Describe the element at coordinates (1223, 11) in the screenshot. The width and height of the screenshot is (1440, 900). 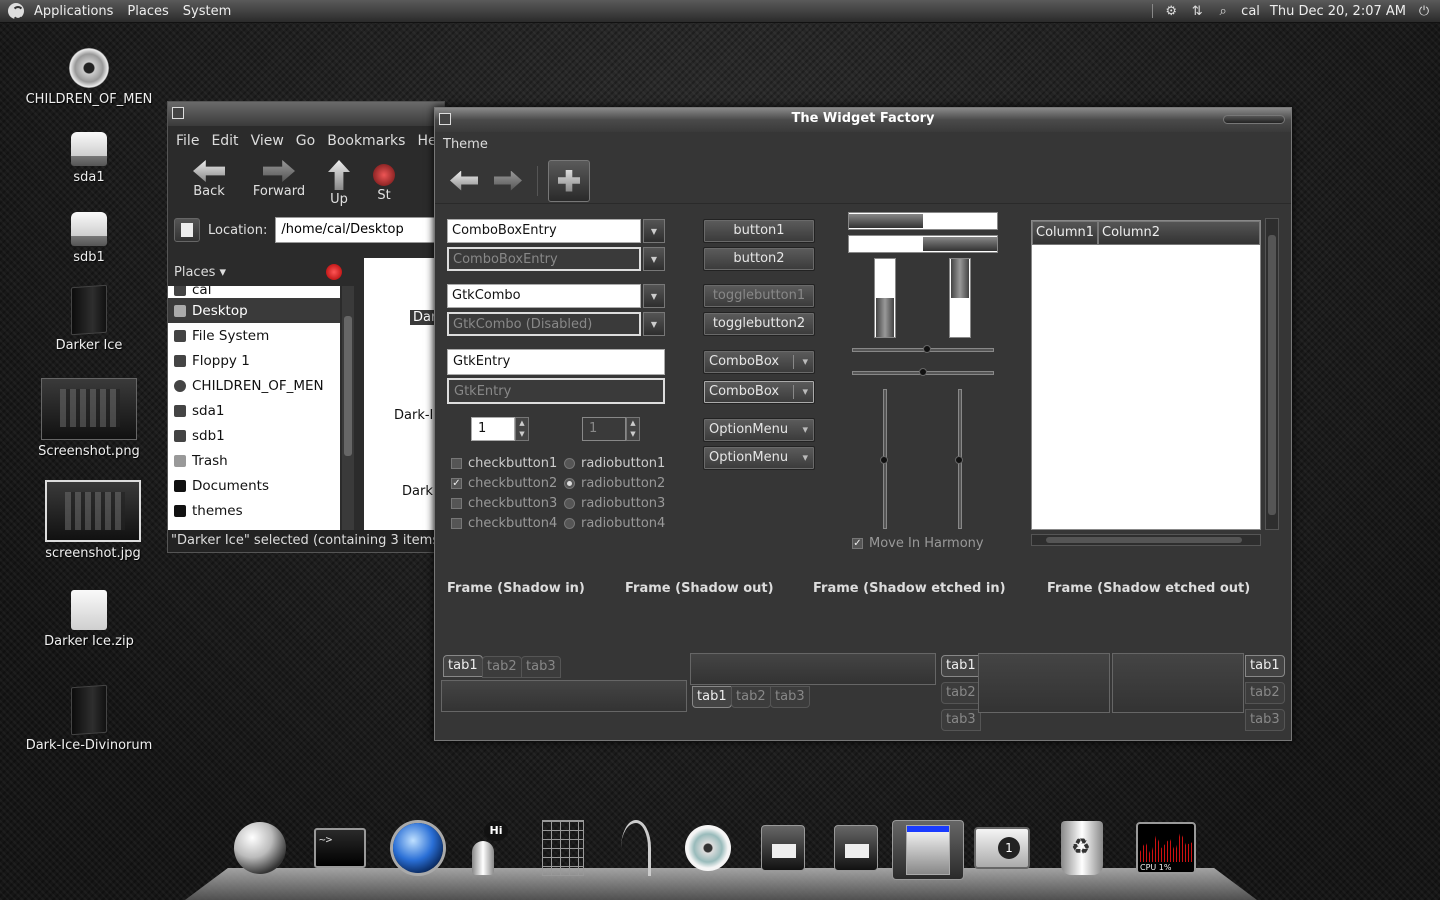
I see `search-icon: ⌕` at that location.